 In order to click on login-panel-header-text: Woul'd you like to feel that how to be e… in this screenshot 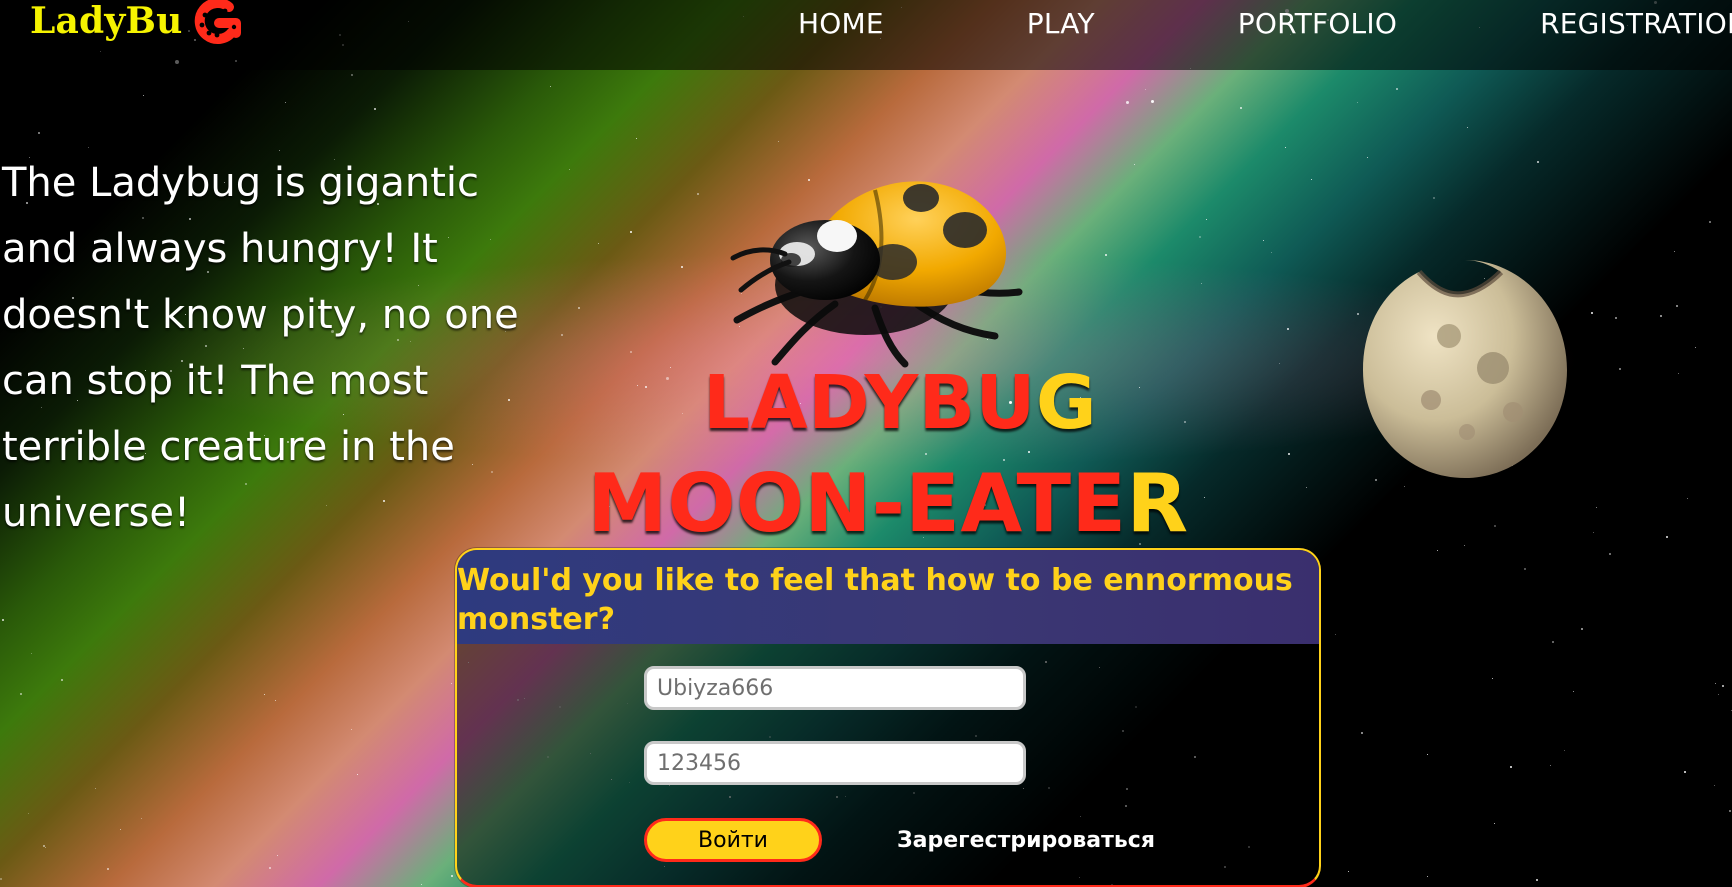, I will do `click(875, 600)`.